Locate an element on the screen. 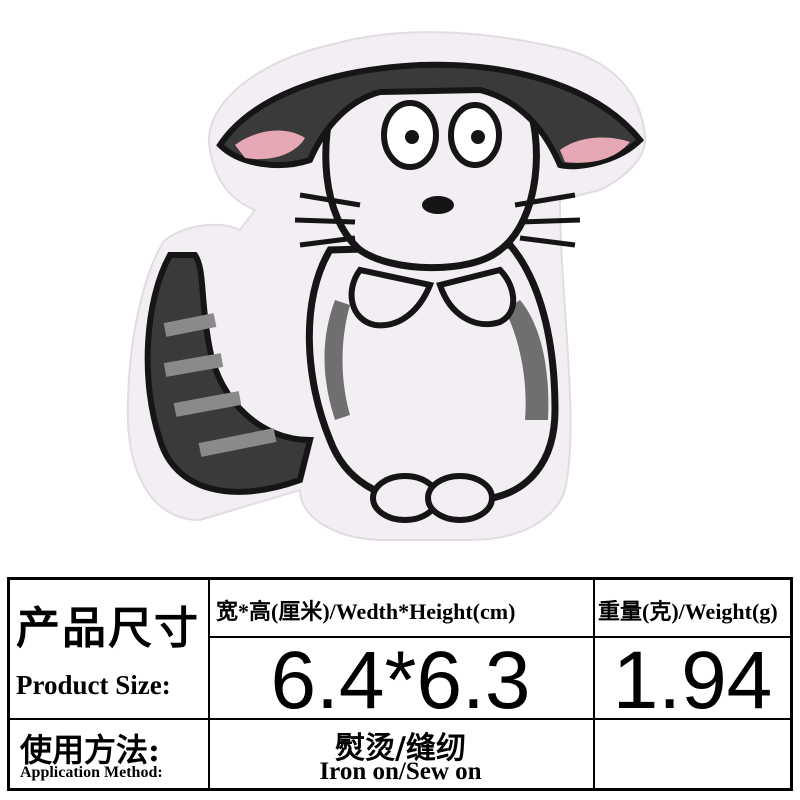  dimension-value: 6.4*6.3 is located at coordinates (400, 680).